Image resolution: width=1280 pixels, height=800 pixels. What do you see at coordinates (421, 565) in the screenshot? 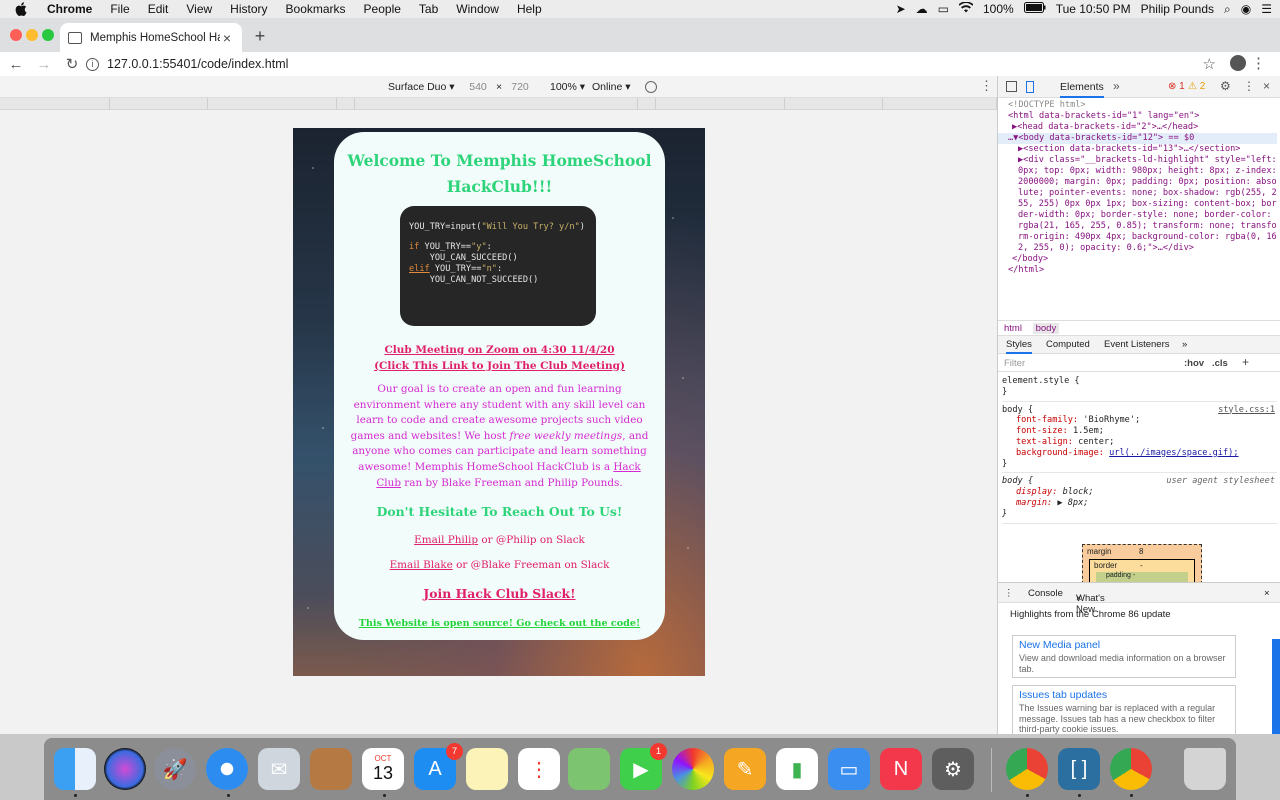
I see `email-blake-link: Email Blake` at bounding box center [421, 565].